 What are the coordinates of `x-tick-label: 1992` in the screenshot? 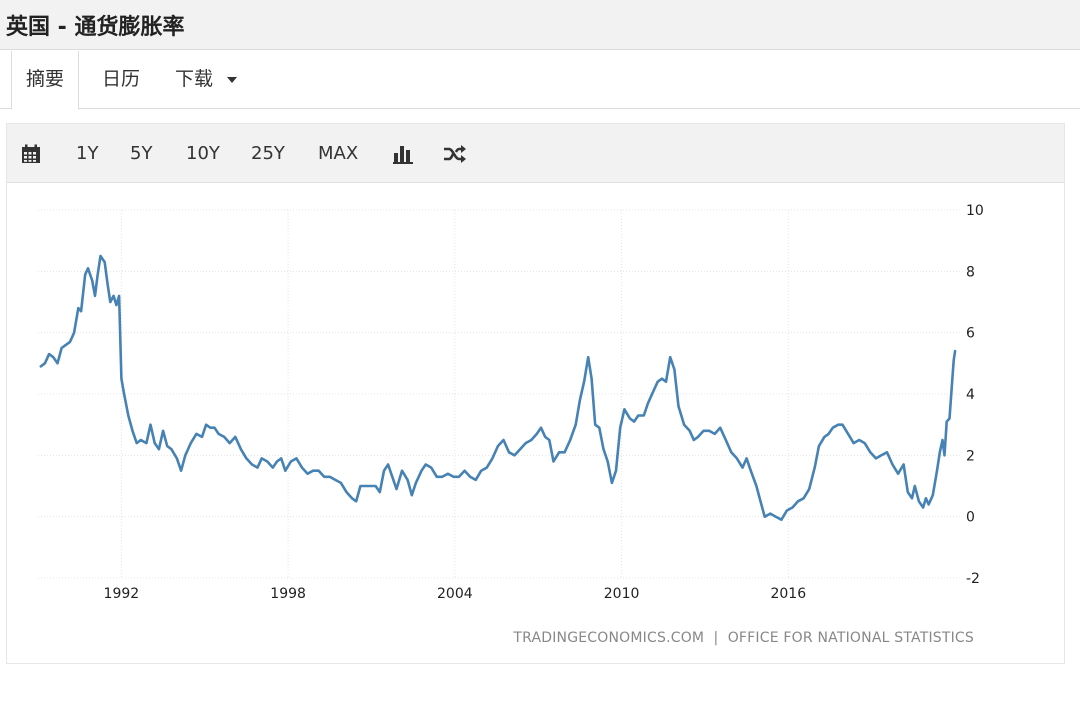 It's located at (122, 594).